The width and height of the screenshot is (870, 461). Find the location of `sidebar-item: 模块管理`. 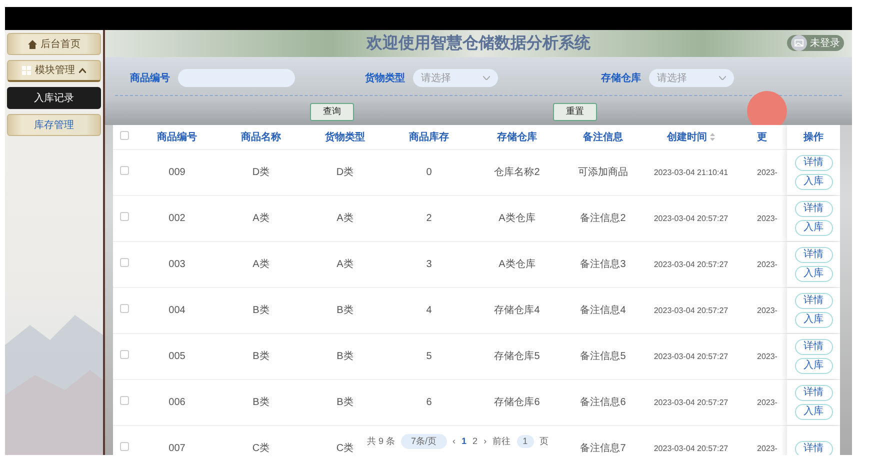

sidebar-item: 模块管理 is located at coordinates (54, 71).